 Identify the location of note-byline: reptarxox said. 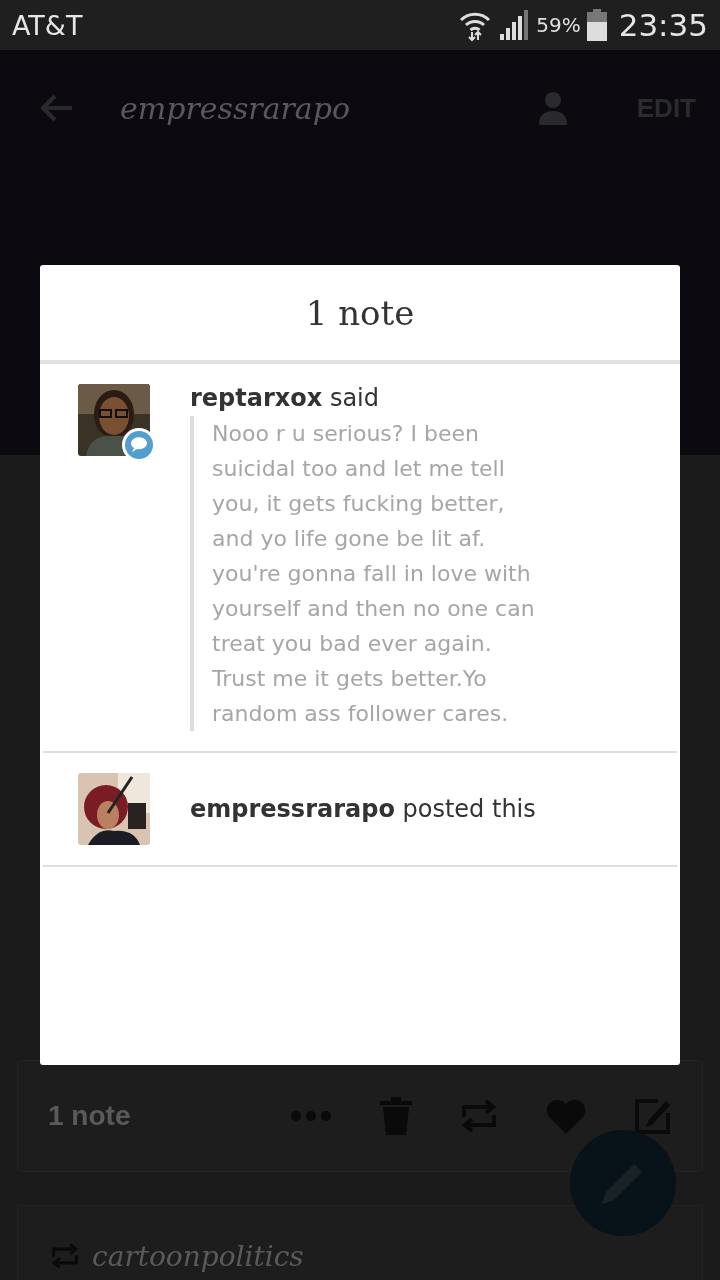
(285, 398).